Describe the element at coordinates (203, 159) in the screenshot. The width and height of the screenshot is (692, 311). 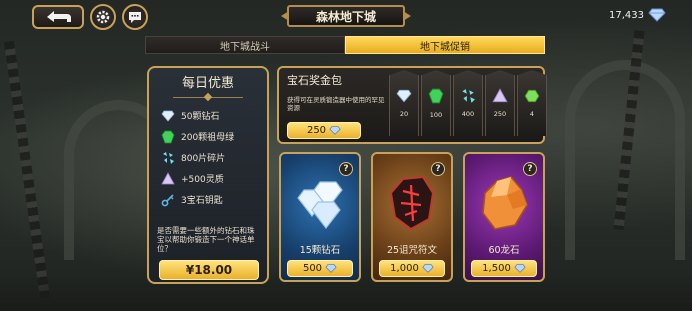
I see `daily-offer-item-label: 800片碎片` at that location.